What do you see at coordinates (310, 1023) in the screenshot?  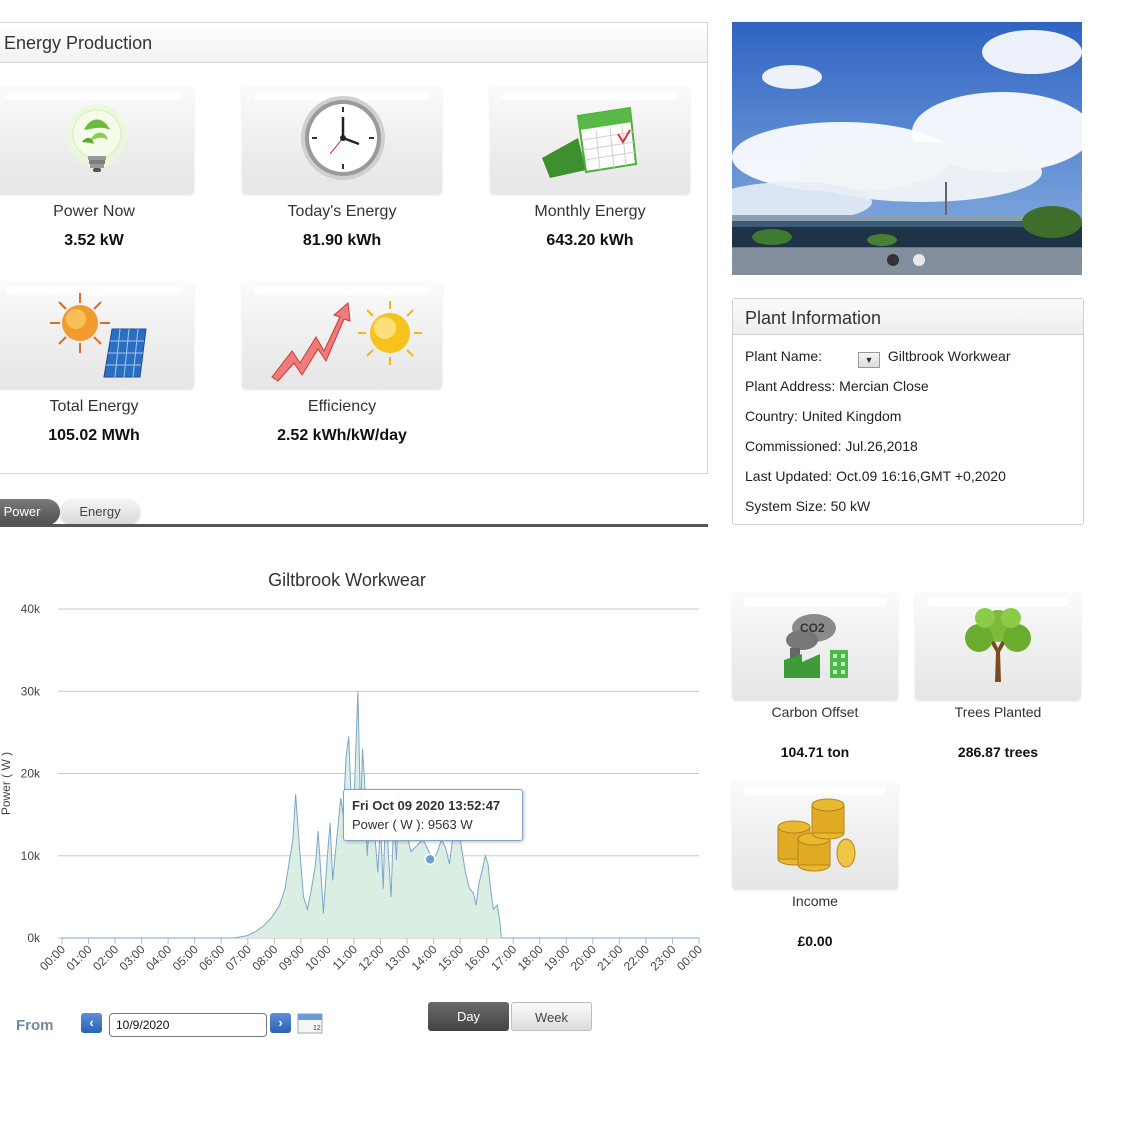 I see `calendar-small-icon: 12` at bounding box center [310, 1023].